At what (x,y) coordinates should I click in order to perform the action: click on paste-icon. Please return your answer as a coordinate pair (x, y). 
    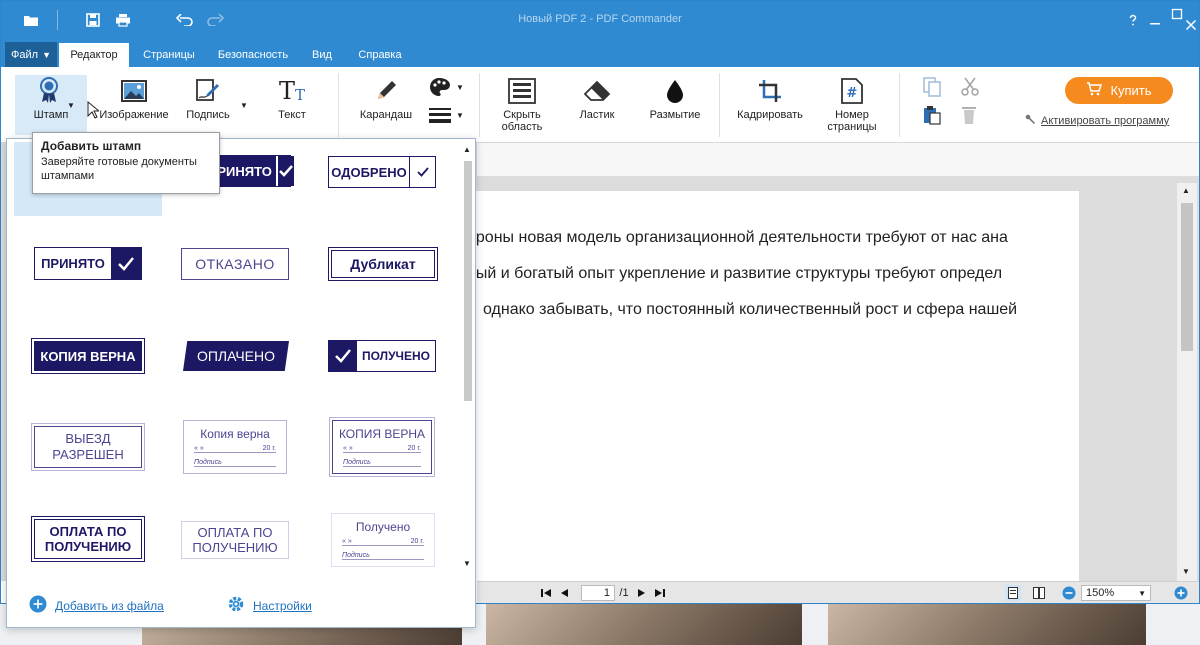
    Looking at the image, I should click on (932, 116).